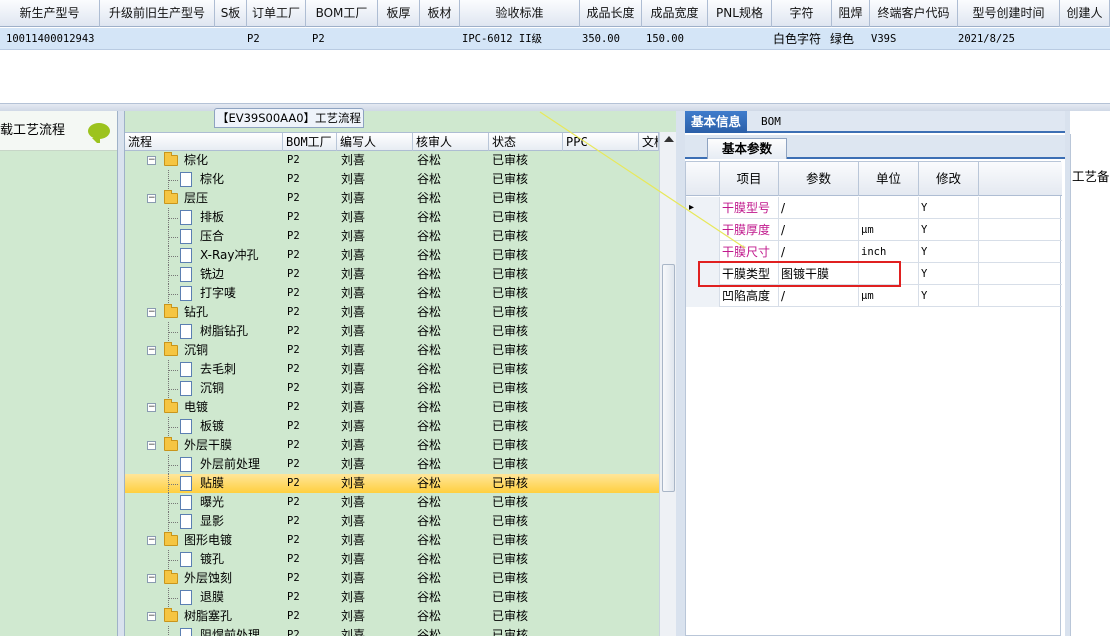 The height and width of the screenshot is (636, 1110). What do you see at coordinates (392, 597) in the screenshot?
I see `tree-row: 退膜 P2 刘喜 谷松 已审核` at bounding box center [392, 597].